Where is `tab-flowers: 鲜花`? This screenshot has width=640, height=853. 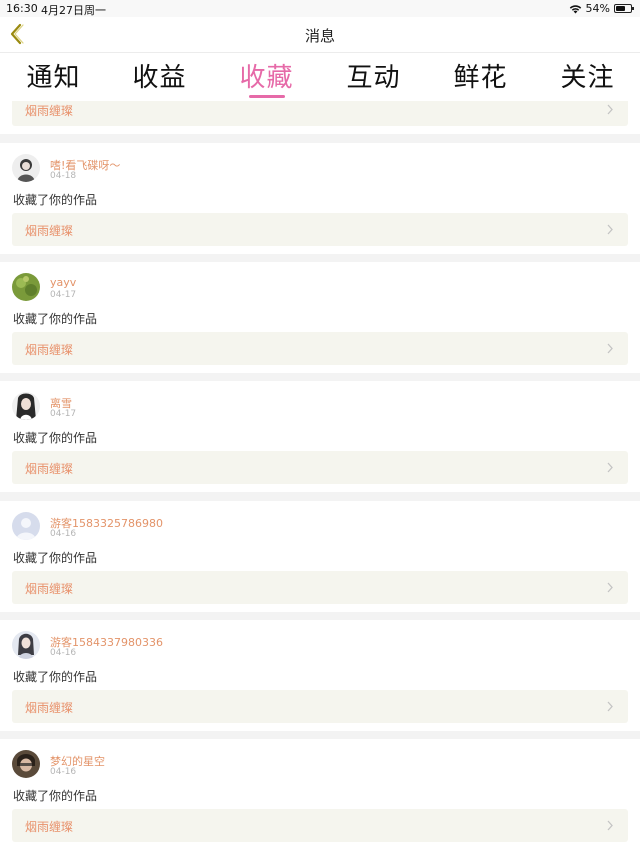
tab-flowers: 鲜花 is located at coordinates (480, 75).